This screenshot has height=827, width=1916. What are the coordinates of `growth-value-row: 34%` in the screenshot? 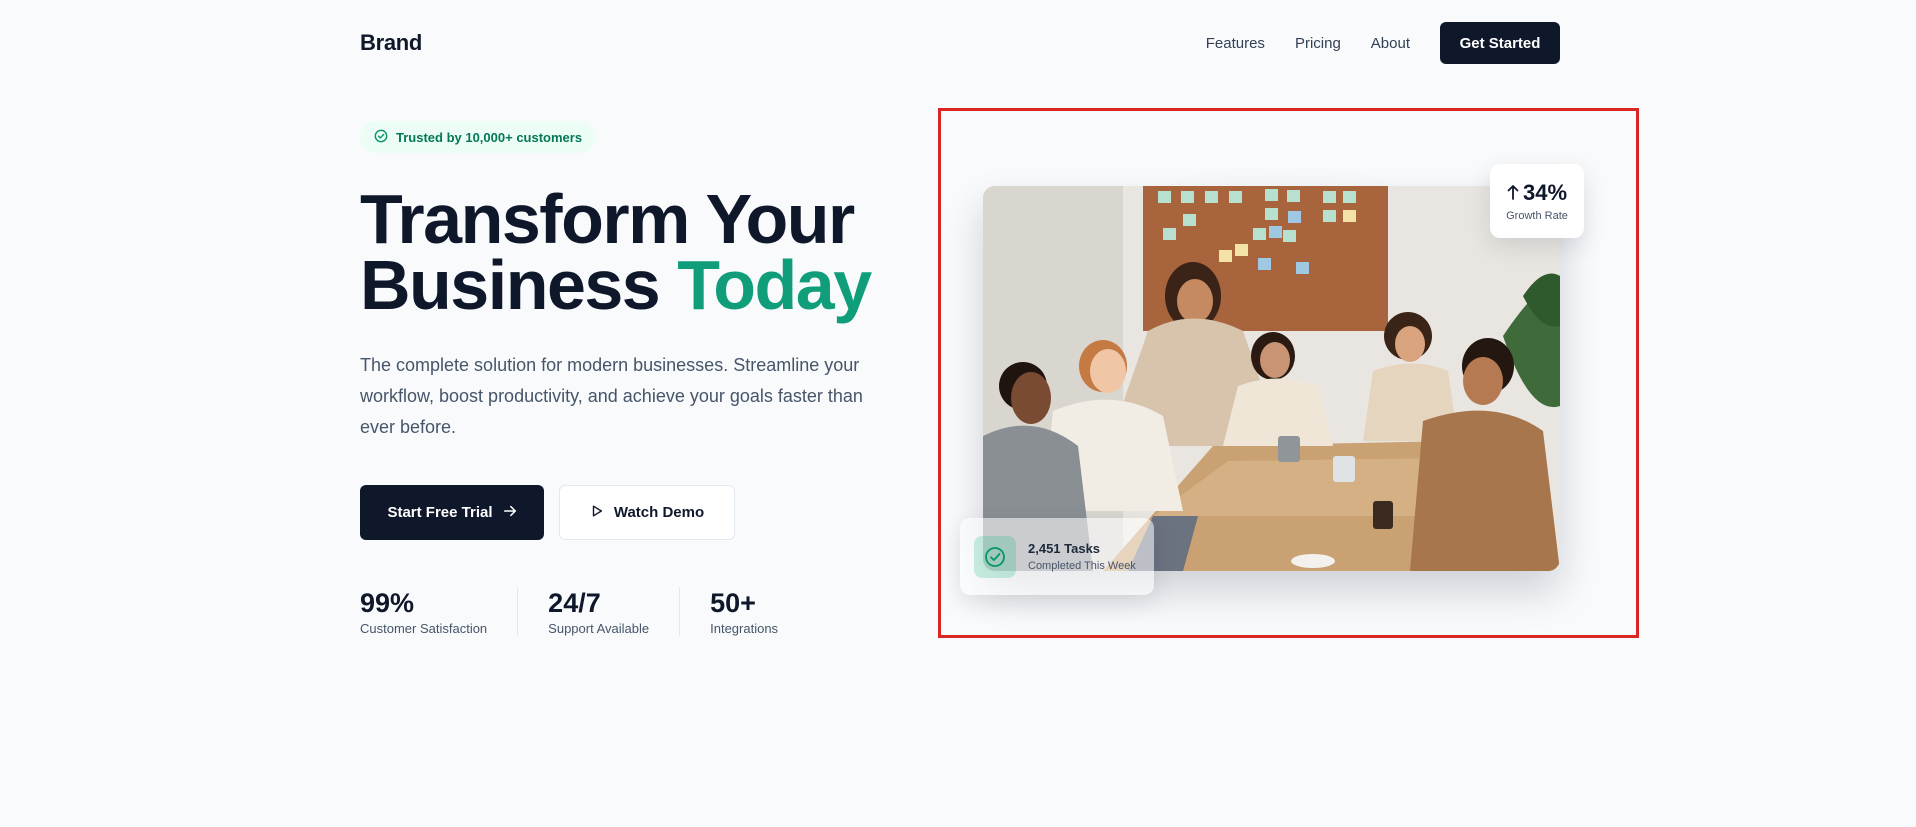 It's located at (1537, 193).